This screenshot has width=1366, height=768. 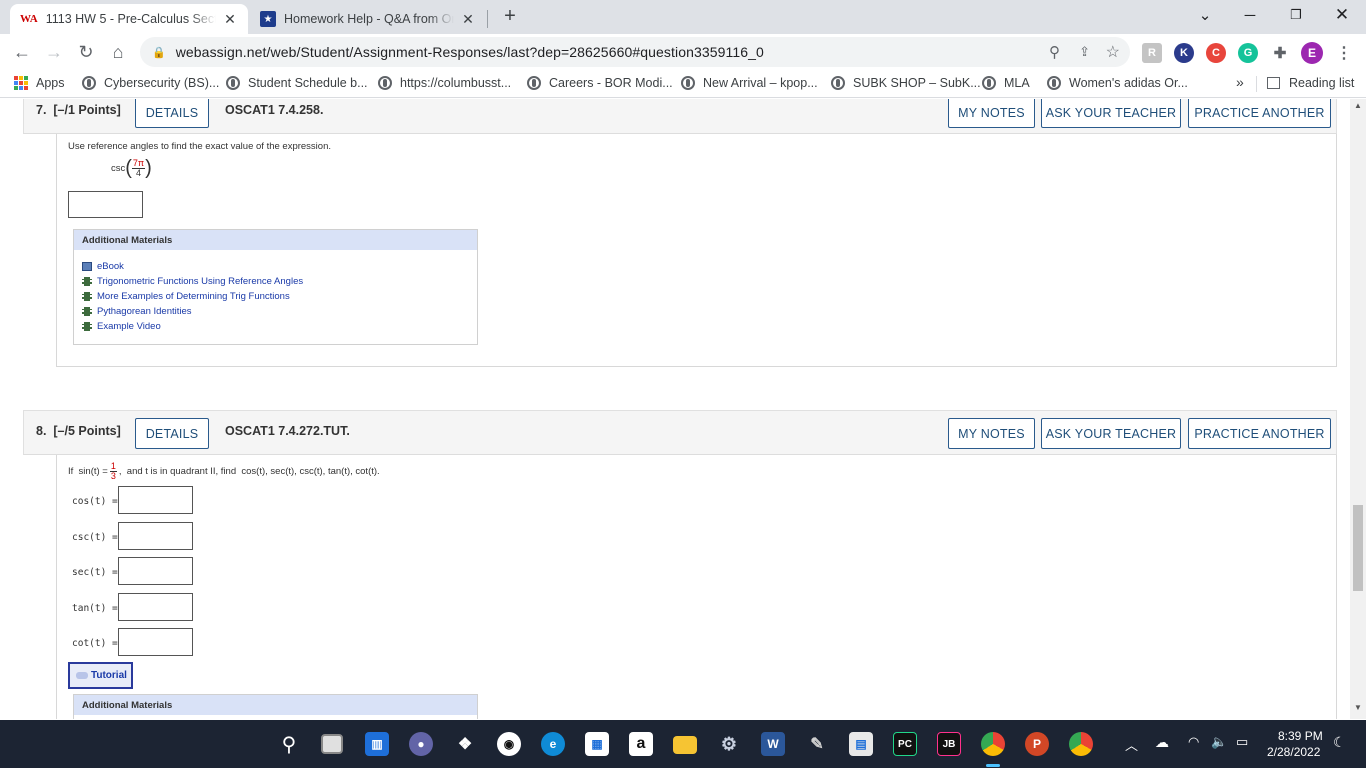 I want to click on question-7-expression: csc ( 7π 4 ), so click(x=131, y=168).